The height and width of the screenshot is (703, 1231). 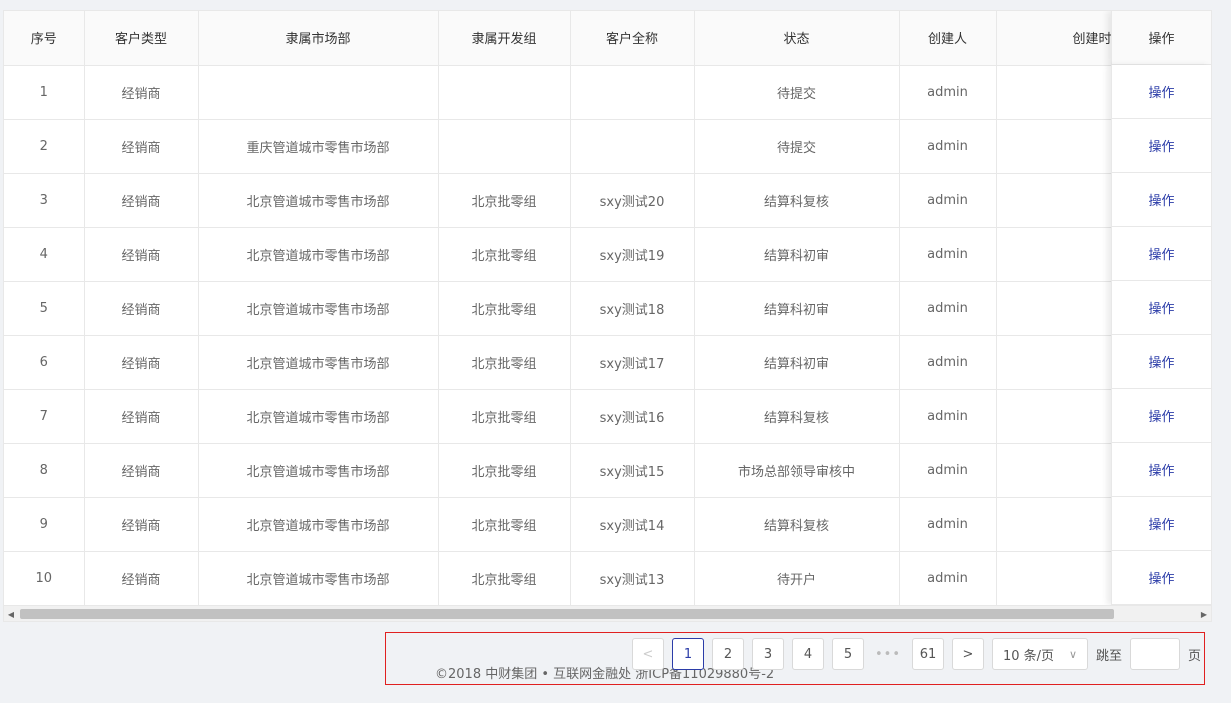 I want to click on actions-column: 操作 操作 操作 操作 操作 操作 操作 操作 操作 操作, so click(x=1161, y=335).